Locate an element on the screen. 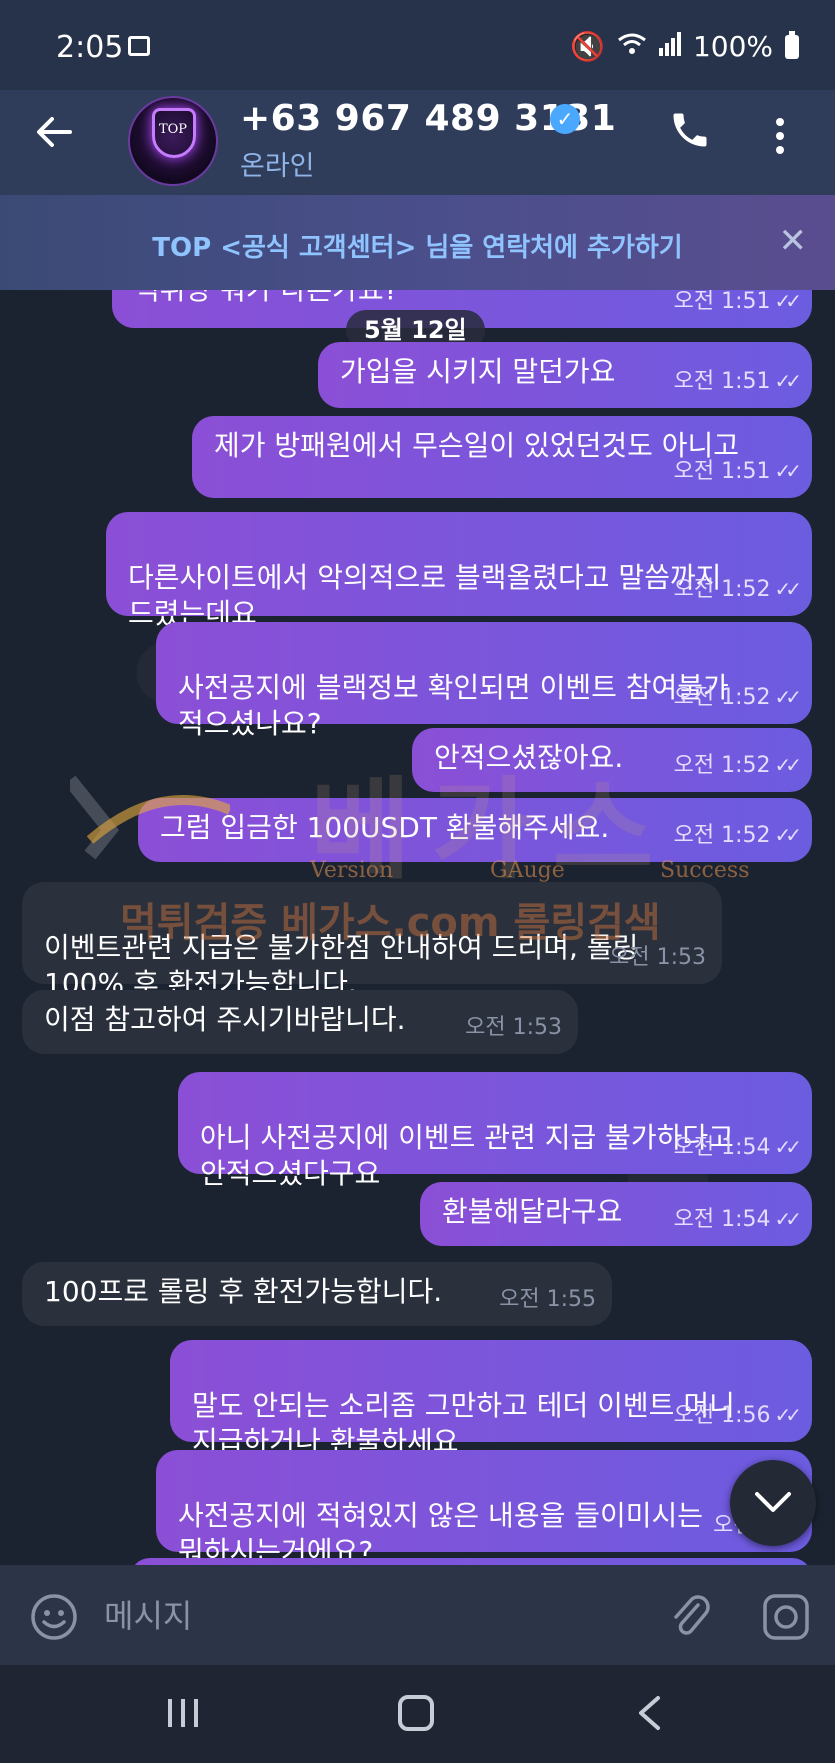 This screenshot has width=835, height=1763. message-bubble: 이점 참고하여 주시기바랍니다. 오전 1:53 is located at coordinates (300, 1022).